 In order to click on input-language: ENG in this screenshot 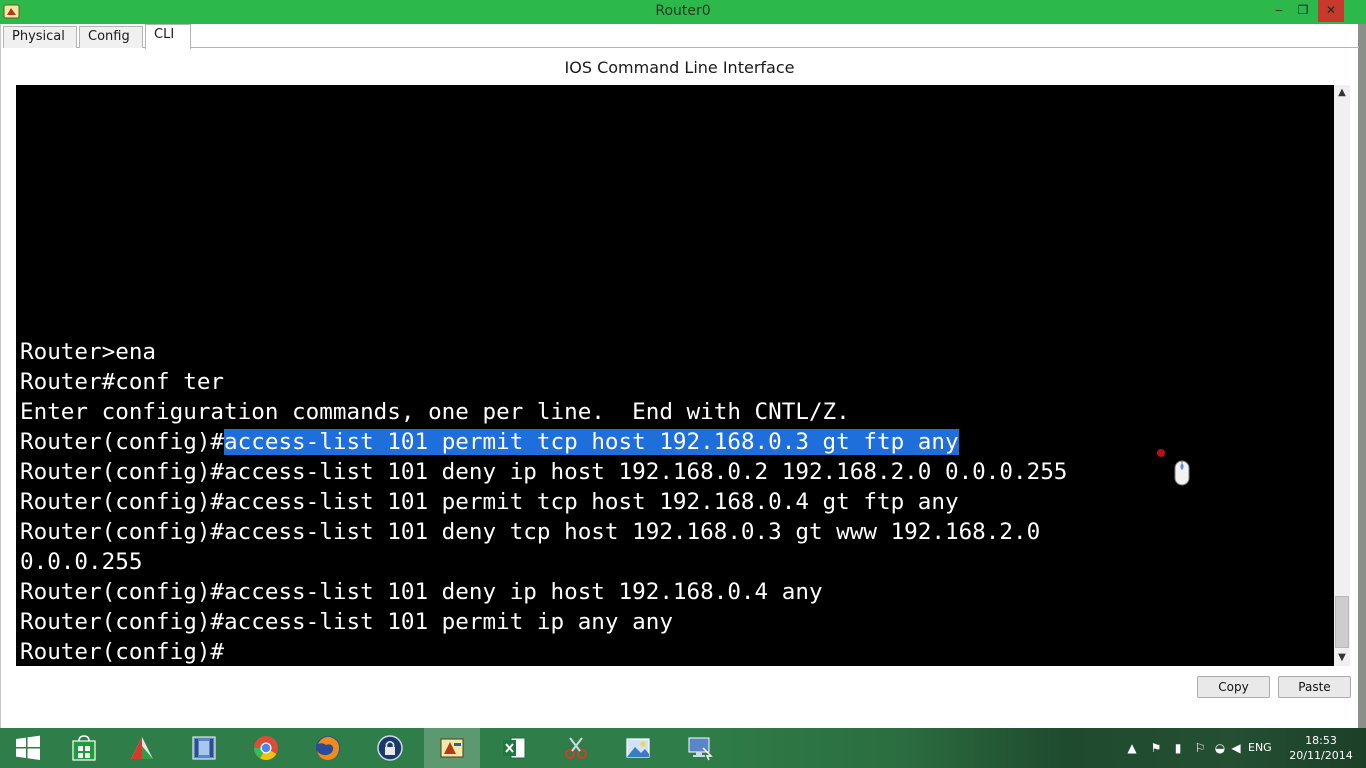, I will do `click(1260, 747)`.